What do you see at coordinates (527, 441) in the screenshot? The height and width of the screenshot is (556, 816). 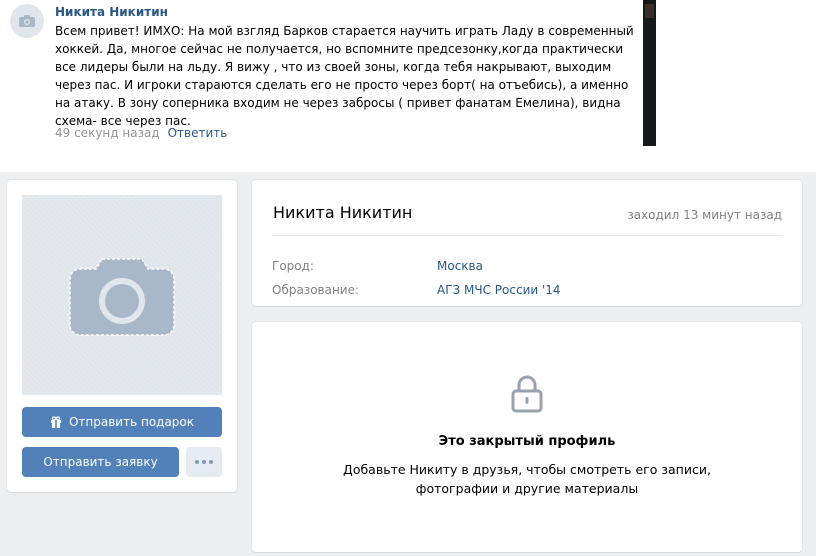 I see `private-profile-title: Это закрытый профиль` at bounding box center [527, 441].